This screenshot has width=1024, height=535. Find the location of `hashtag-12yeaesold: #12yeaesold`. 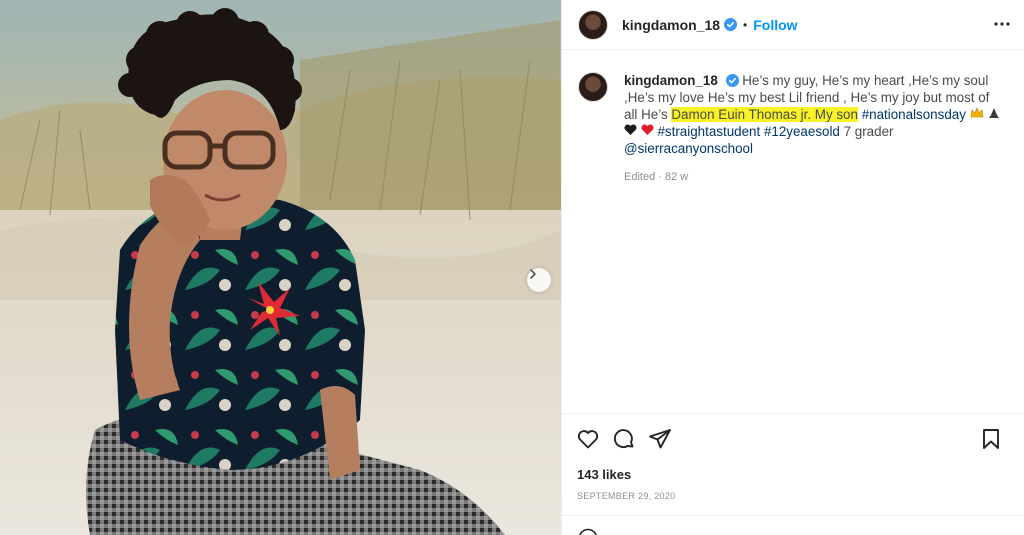

hashtag-12yeaesold: #12yeaesold is located at coordinates (802, 131).